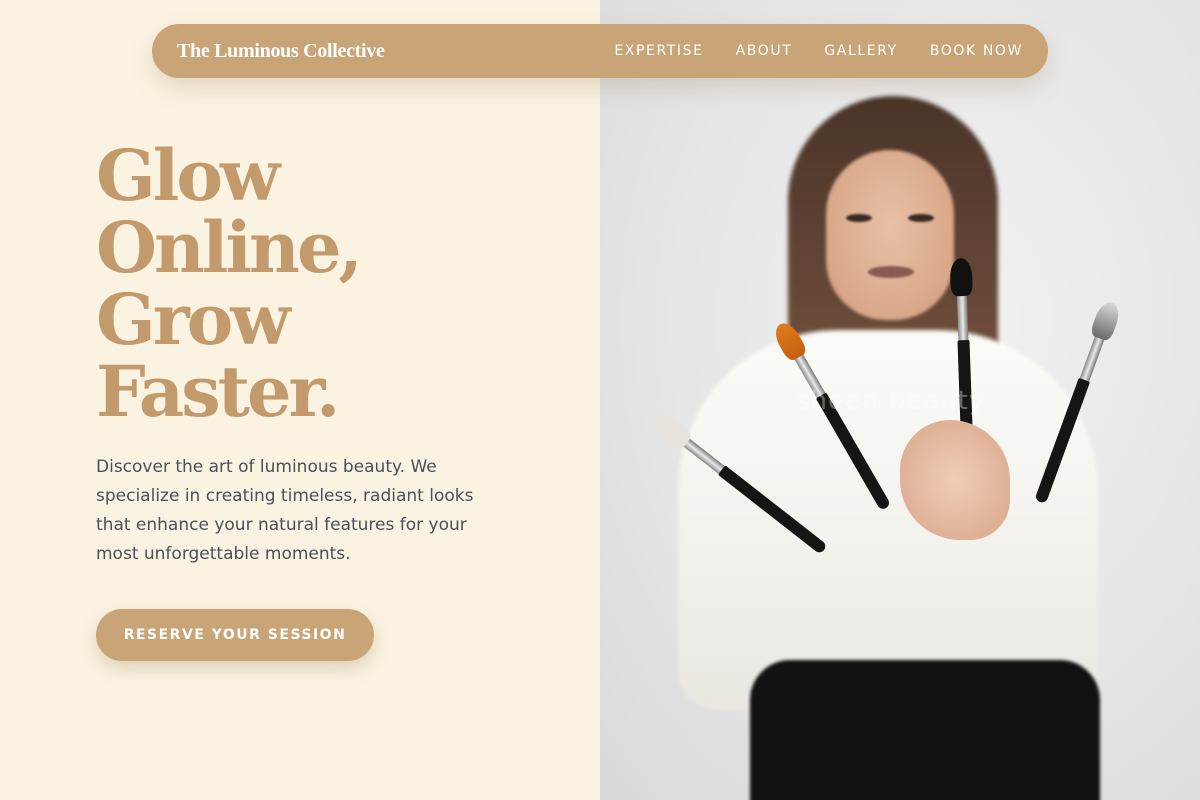 This screenshot has height=800, width=1200. What do you see at coordinates (818, 51) in the screenshot?
I see `nav-links: EXPERTISE ABOUT GALLERY BOOK NOW` at bounding box center [818, 51].